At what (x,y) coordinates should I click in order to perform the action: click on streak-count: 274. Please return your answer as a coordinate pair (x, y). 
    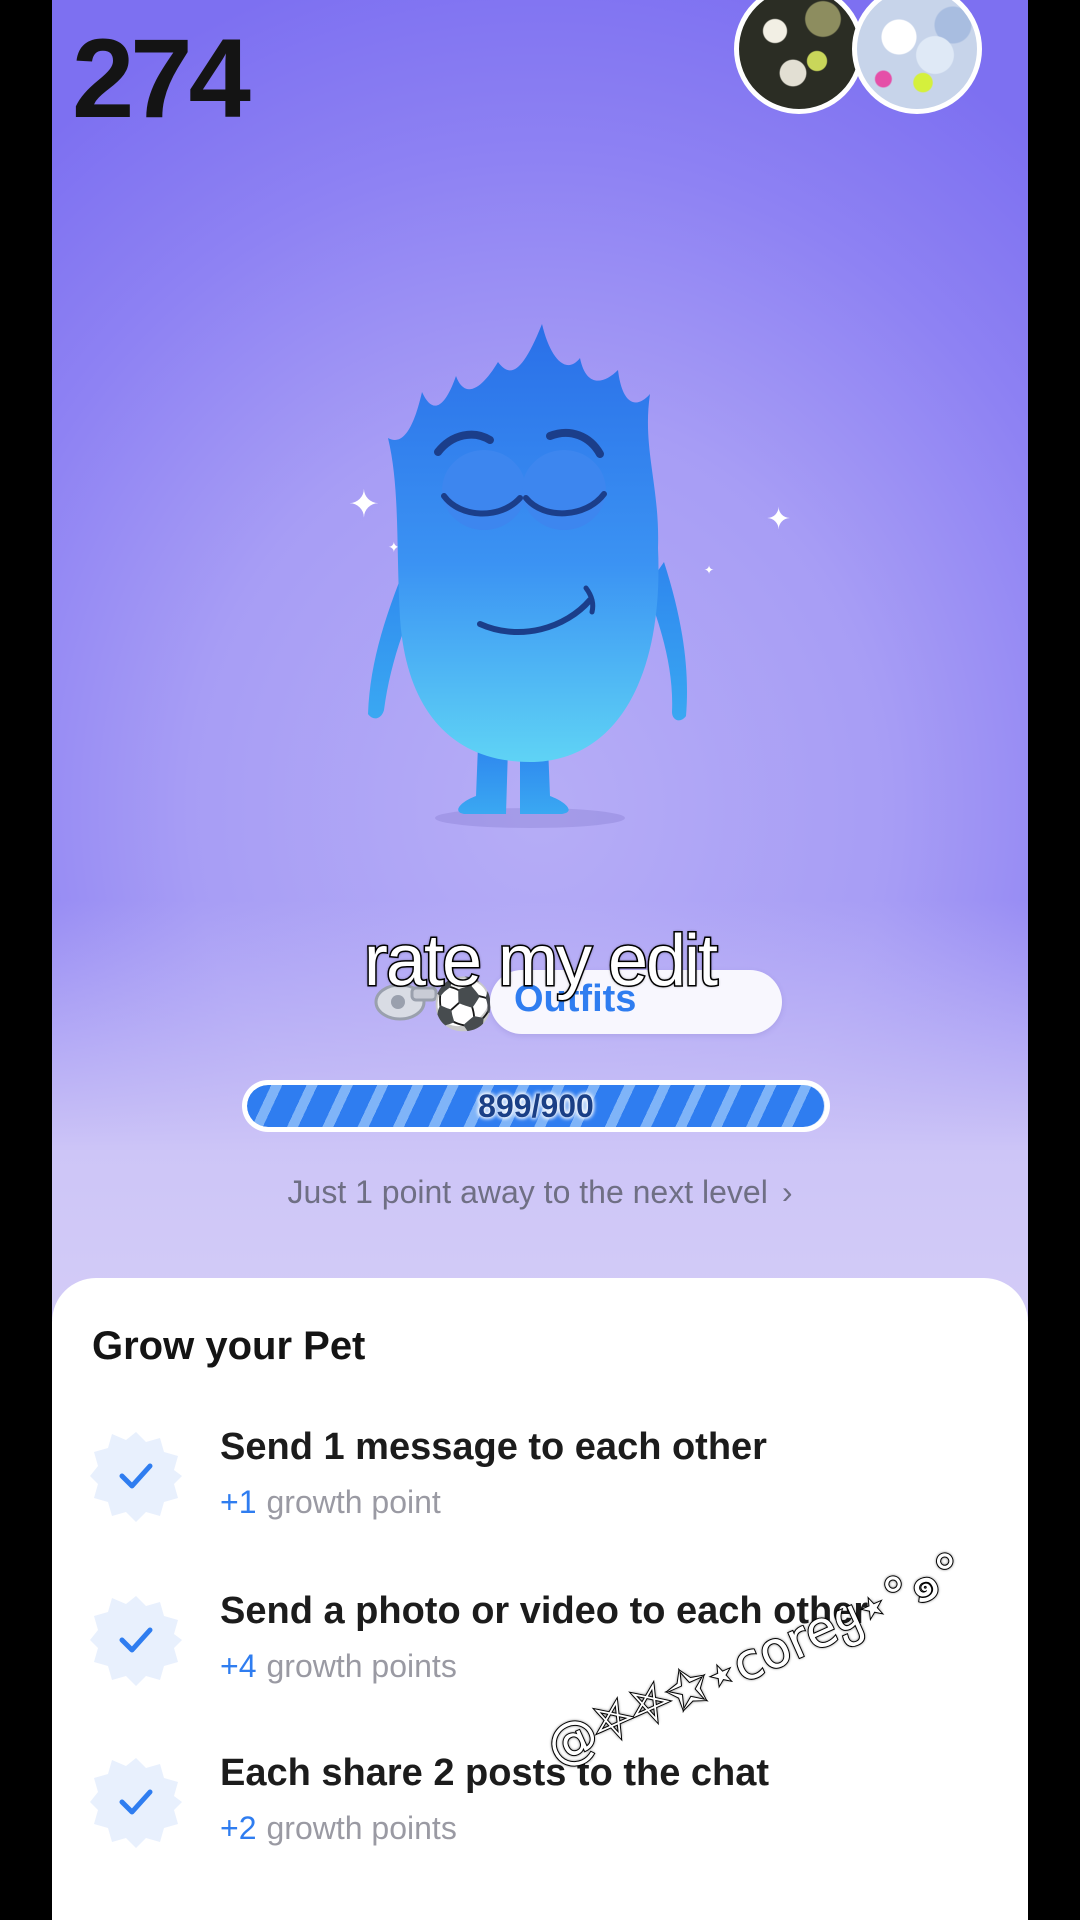
    Looking at the image, I should click on (161, 78).